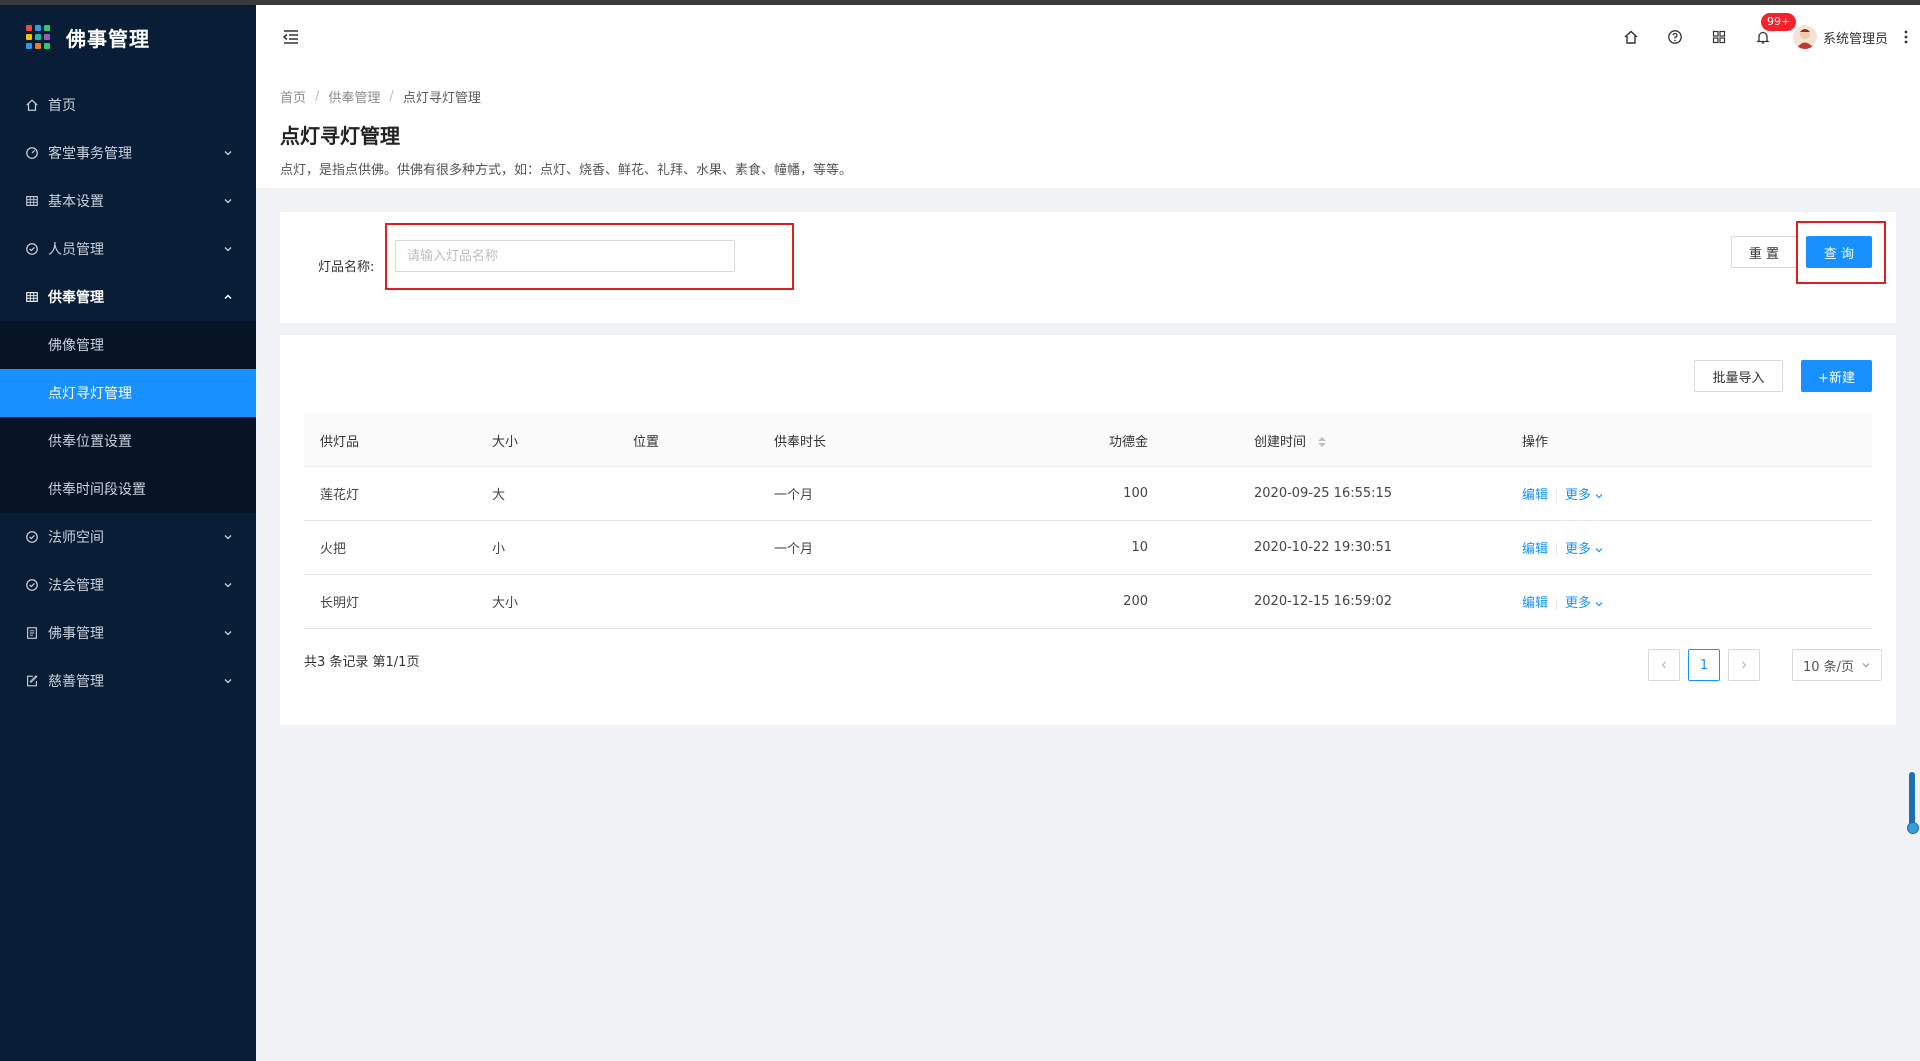  I want to click on sidebar-item-label: 慈善管理, so click(76, 682).